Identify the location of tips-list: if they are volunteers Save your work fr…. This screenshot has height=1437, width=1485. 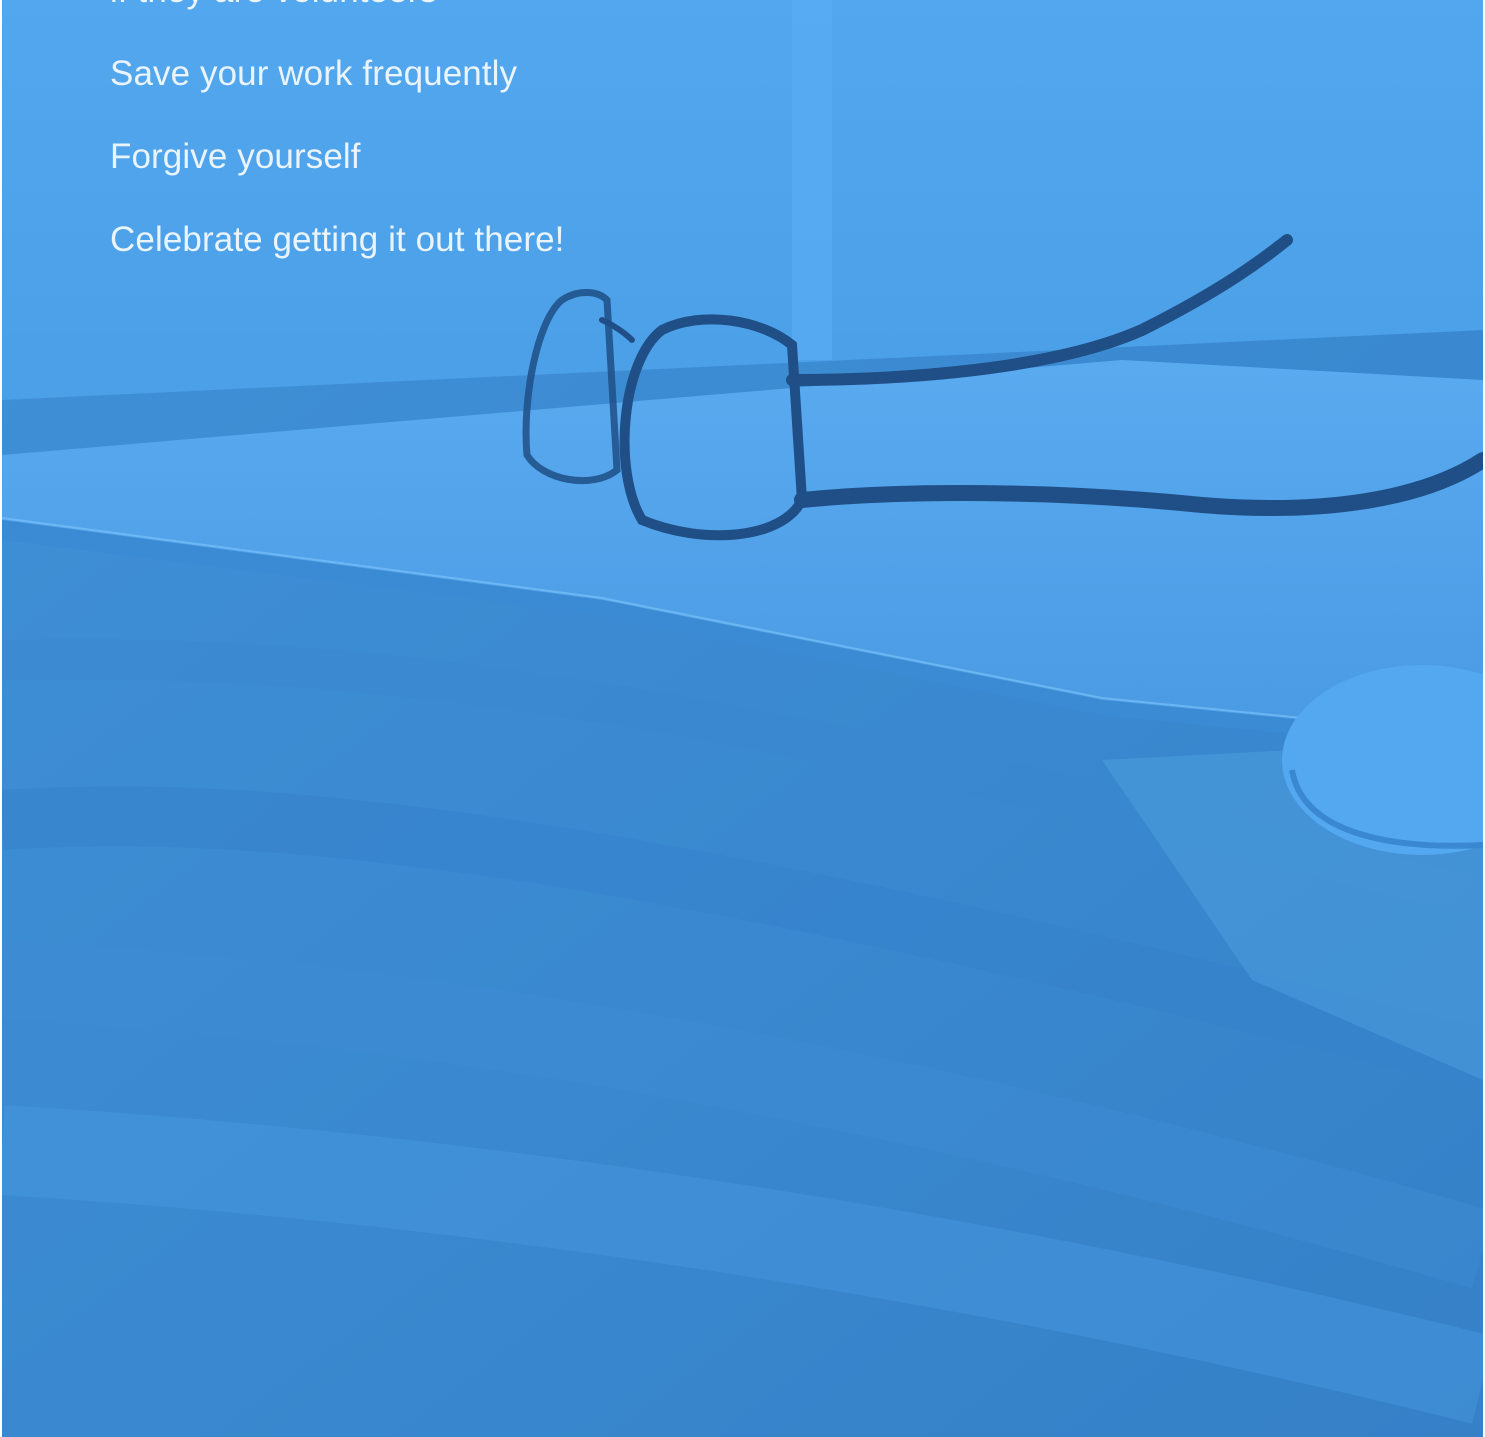
(337, 151).